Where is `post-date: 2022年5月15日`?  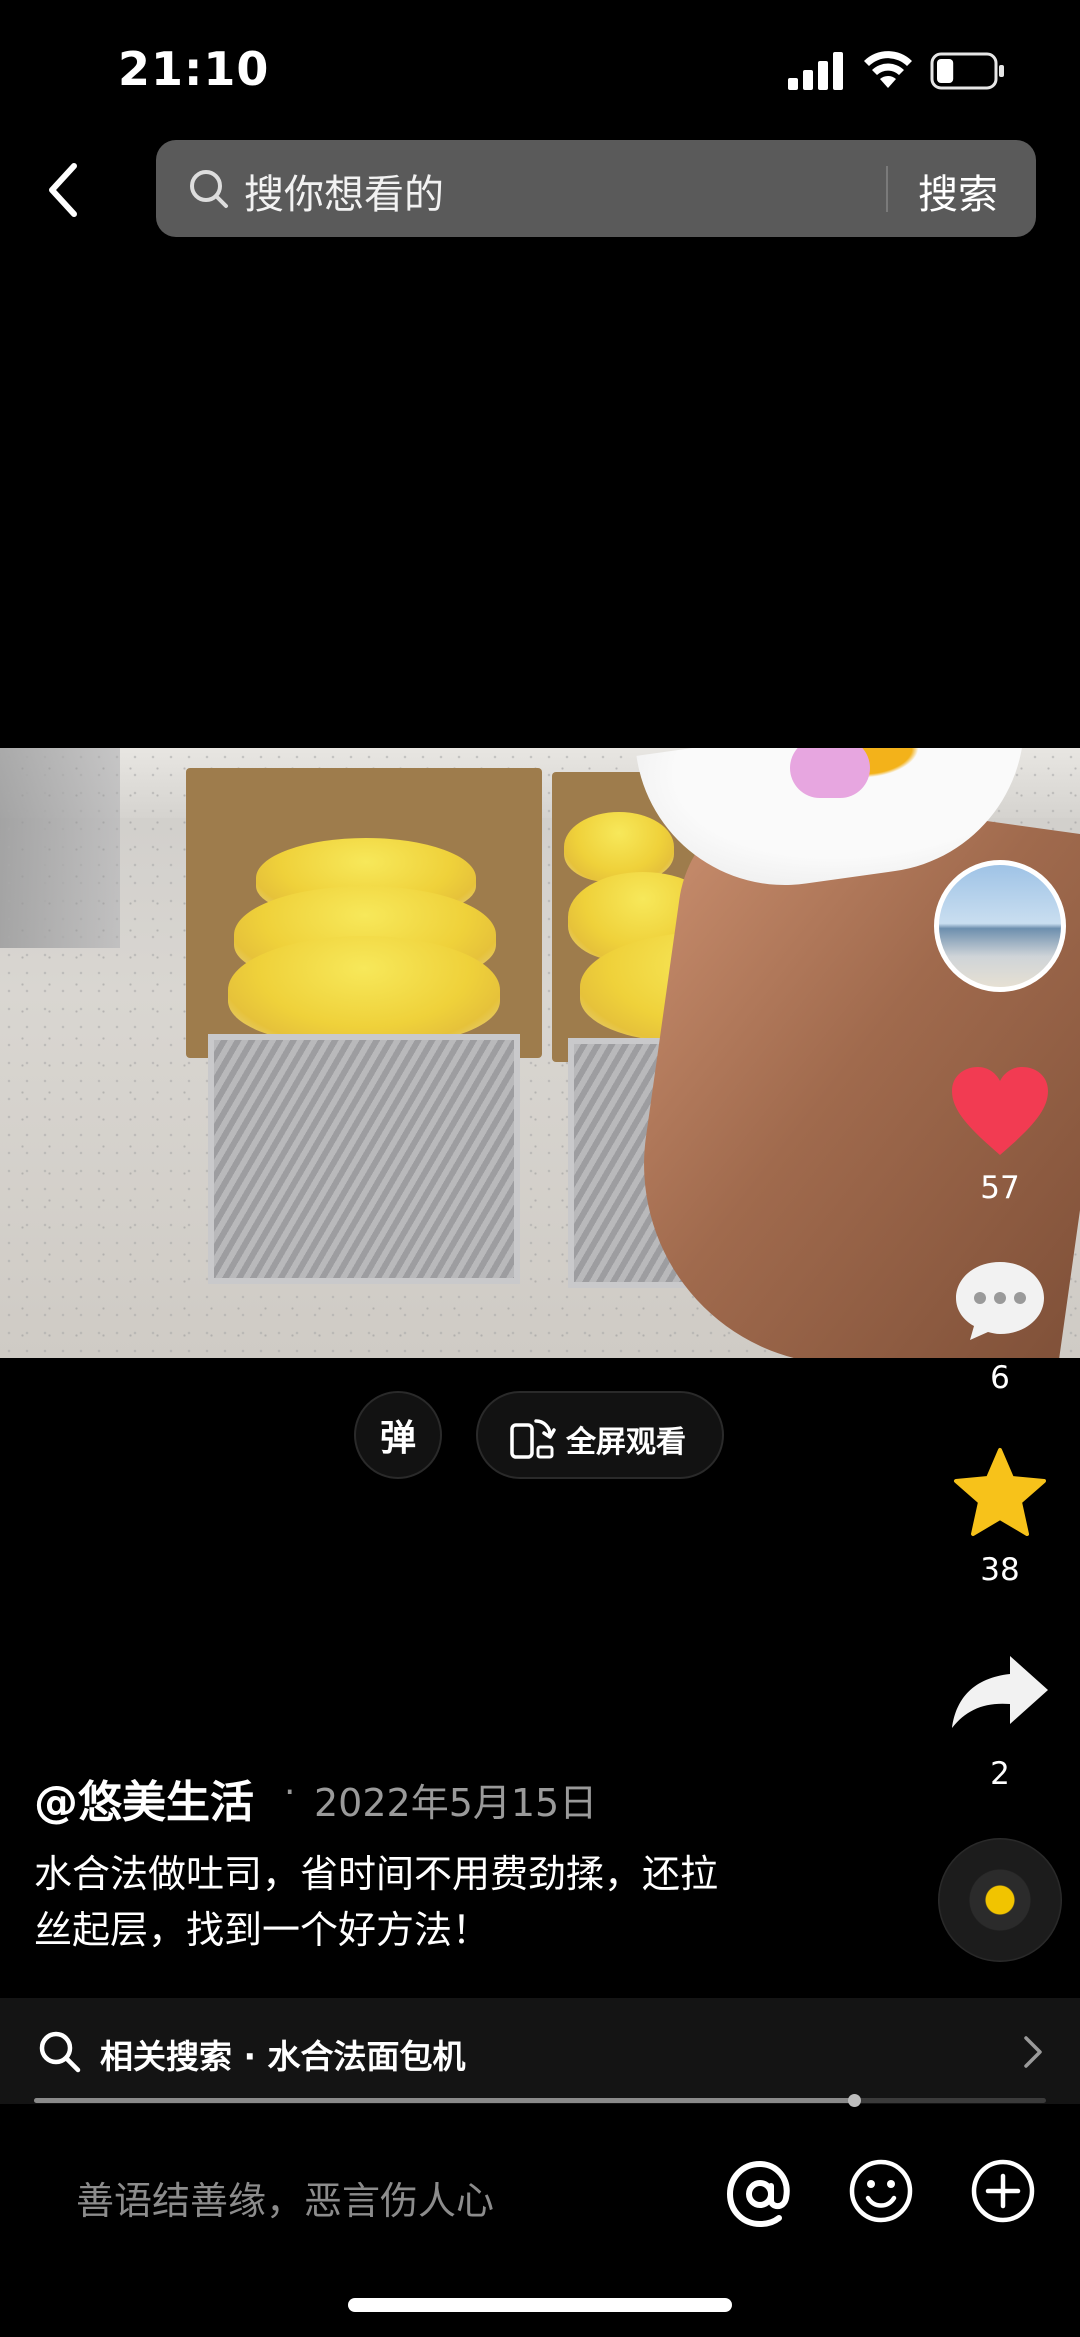
post-date: 2022年5月15日 is located at coordinates (456, 1803).